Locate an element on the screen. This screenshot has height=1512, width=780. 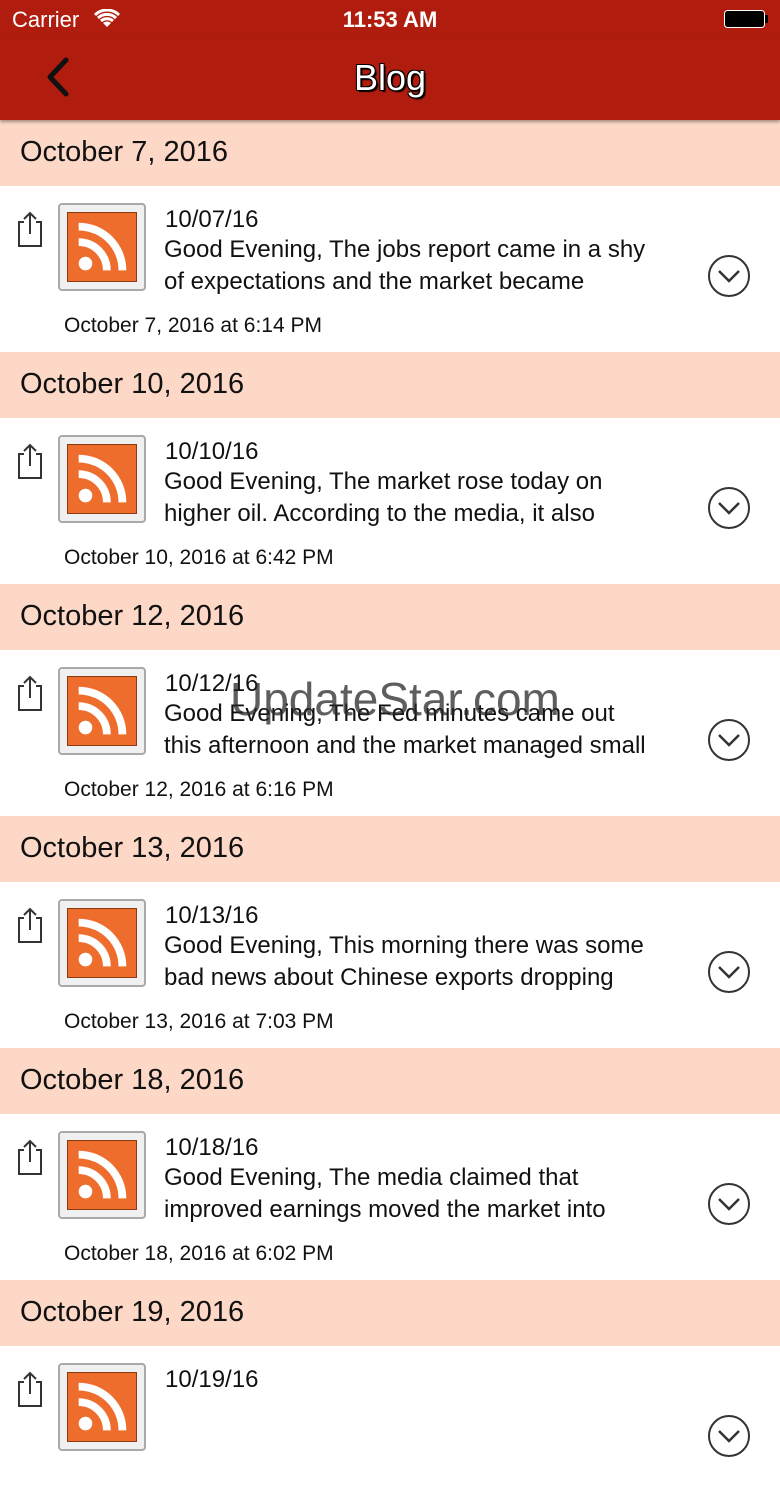
clock: 11:53 AM is located at coordinates (390, 19).